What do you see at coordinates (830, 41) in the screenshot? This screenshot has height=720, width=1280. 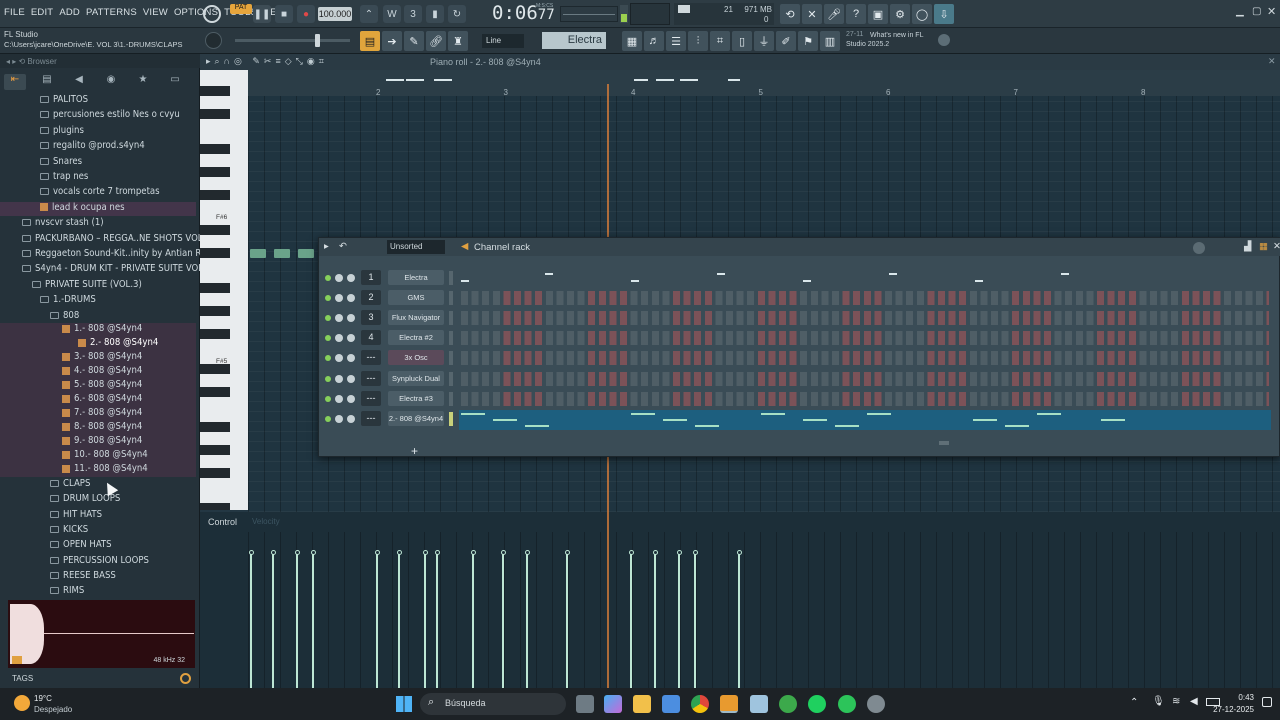 I see `store-icon: ▥` at bounding box center [830, 41].